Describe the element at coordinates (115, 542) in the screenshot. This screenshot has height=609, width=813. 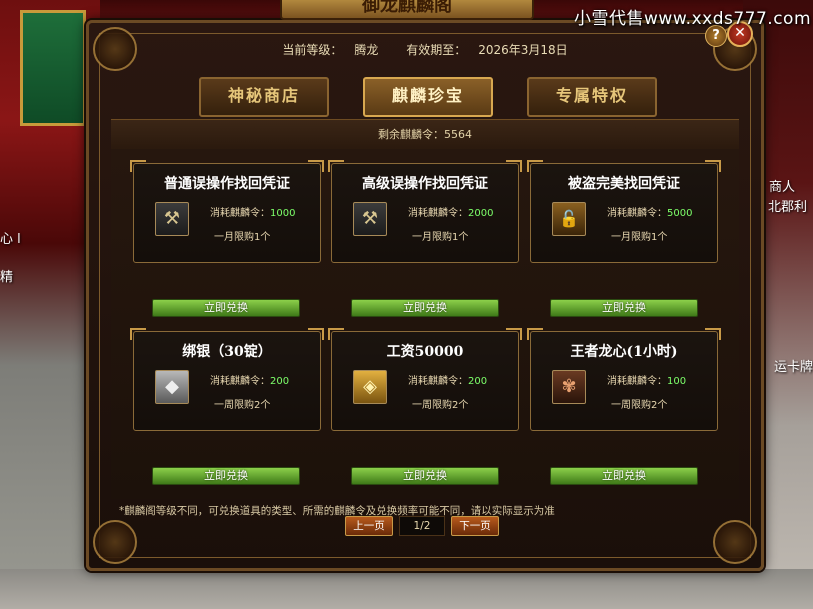
I see `corner-ornament-bottom-left` at that location.